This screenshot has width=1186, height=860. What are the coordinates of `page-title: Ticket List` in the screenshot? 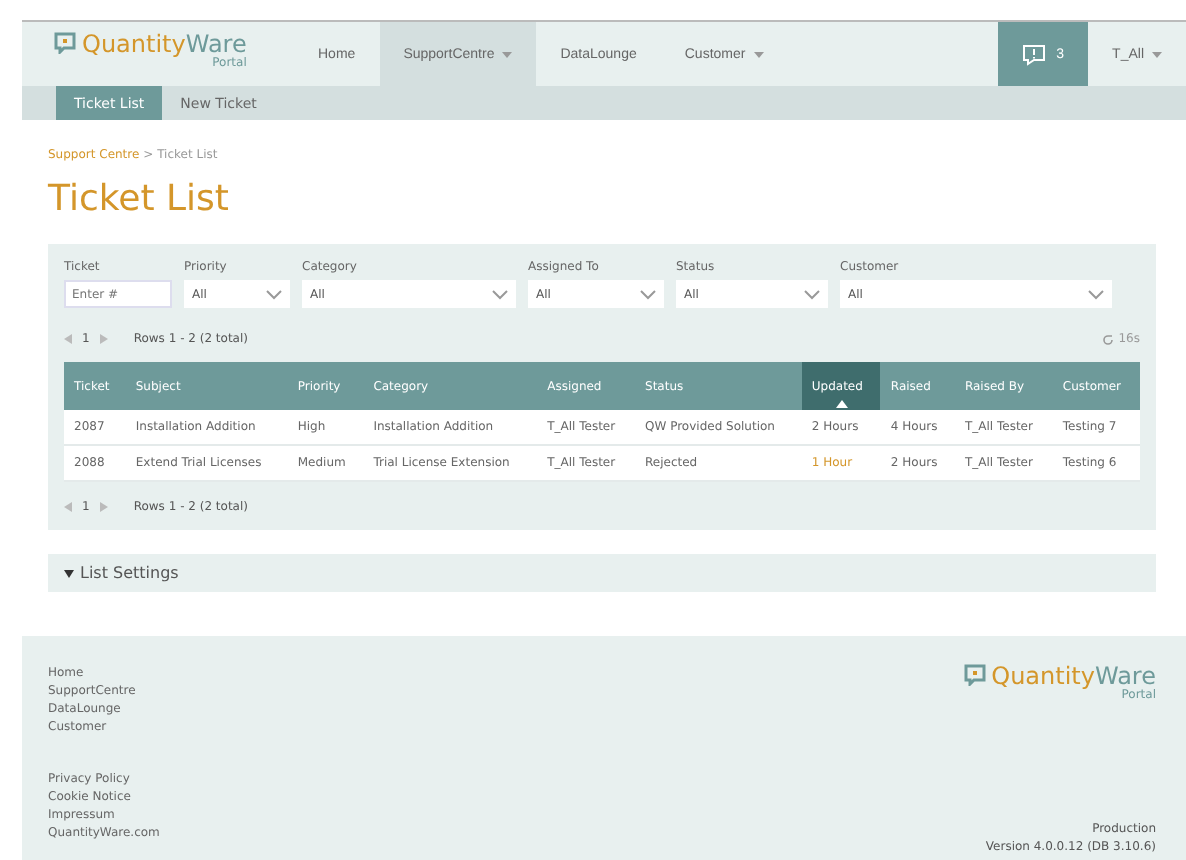 It's located at (139, 200).